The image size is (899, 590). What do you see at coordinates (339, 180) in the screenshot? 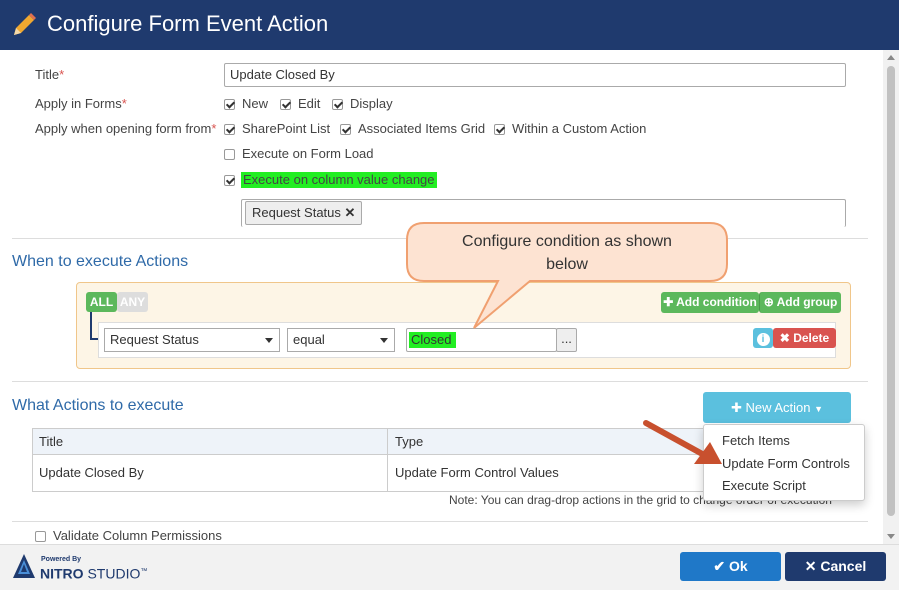
I see `execute-on-change-label: Execute on column value change` at bounding box center [339, 180].